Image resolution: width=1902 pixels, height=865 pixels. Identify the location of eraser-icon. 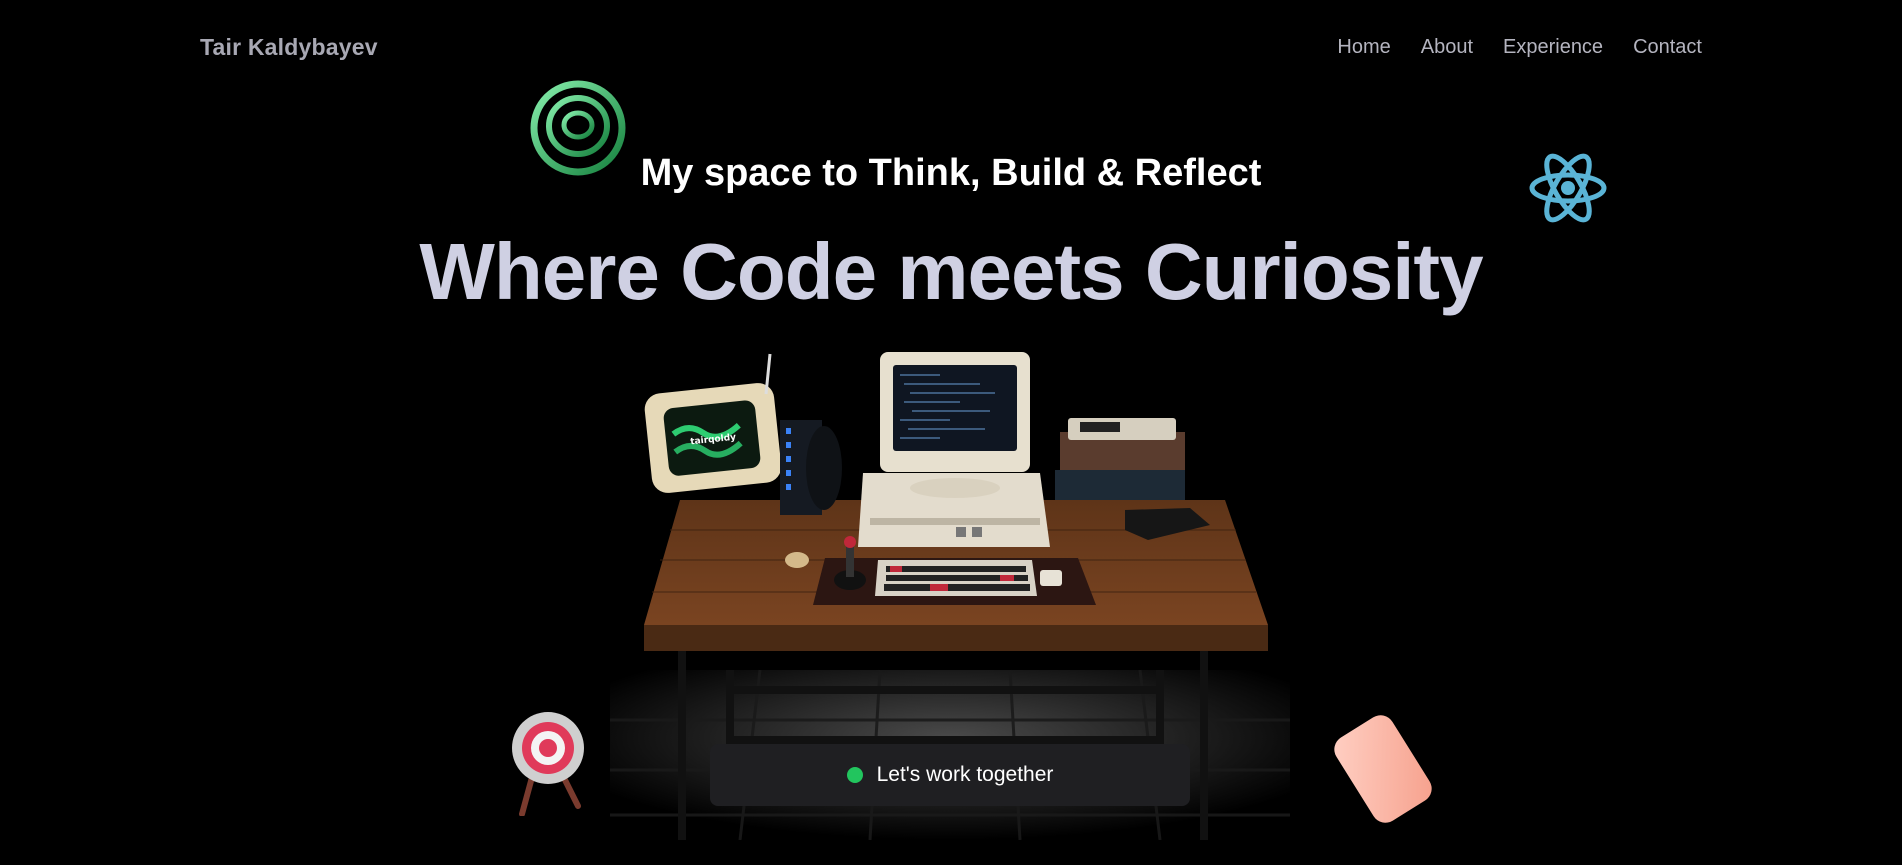
(1389, 767).